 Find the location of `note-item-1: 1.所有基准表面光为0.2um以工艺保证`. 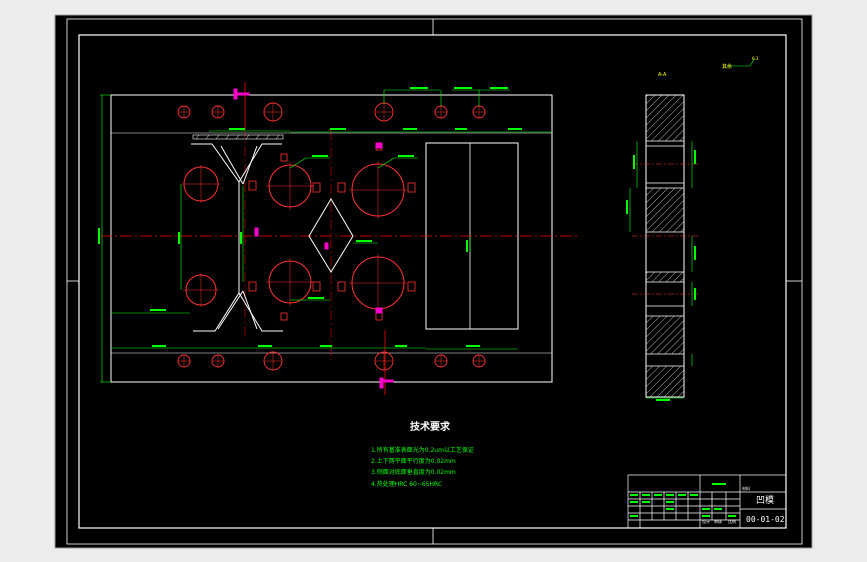

note-item-1: 1.所有基准表面光为0.2um以工艺保证 is located at coordinates (422, 450).